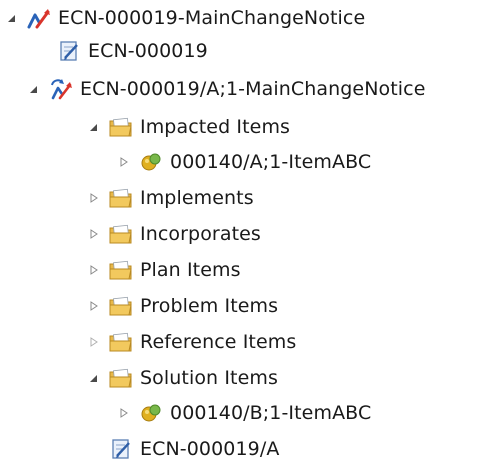 Image resolution: width=503 pixels, height=467 pixels. What do you see at coordinates (190, 270) in the screenshot?
I see `tree-node-label: Plan Items` at bounding box center [190, 270].